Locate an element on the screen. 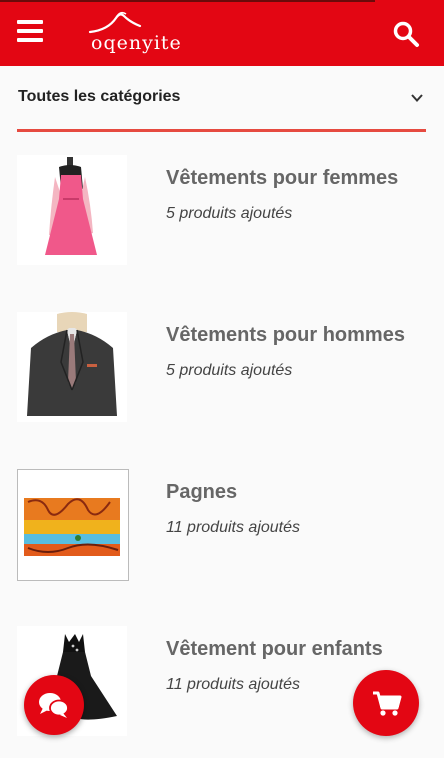  category-title: Vêtement pour enfants is located at coordinates (274, 649).